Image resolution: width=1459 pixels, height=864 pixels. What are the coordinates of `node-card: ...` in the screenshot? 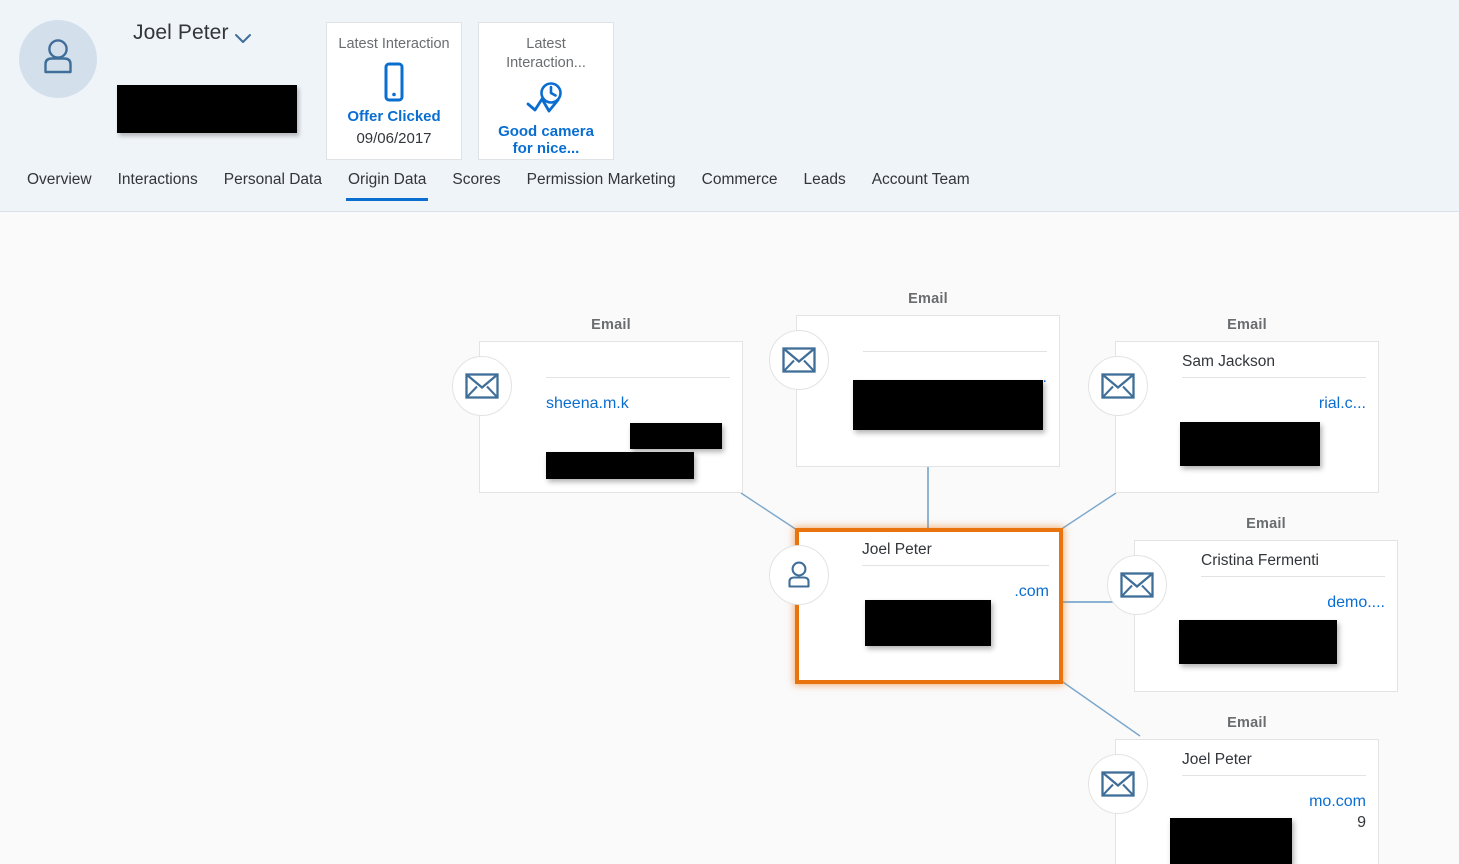 It's located at (914, 391).